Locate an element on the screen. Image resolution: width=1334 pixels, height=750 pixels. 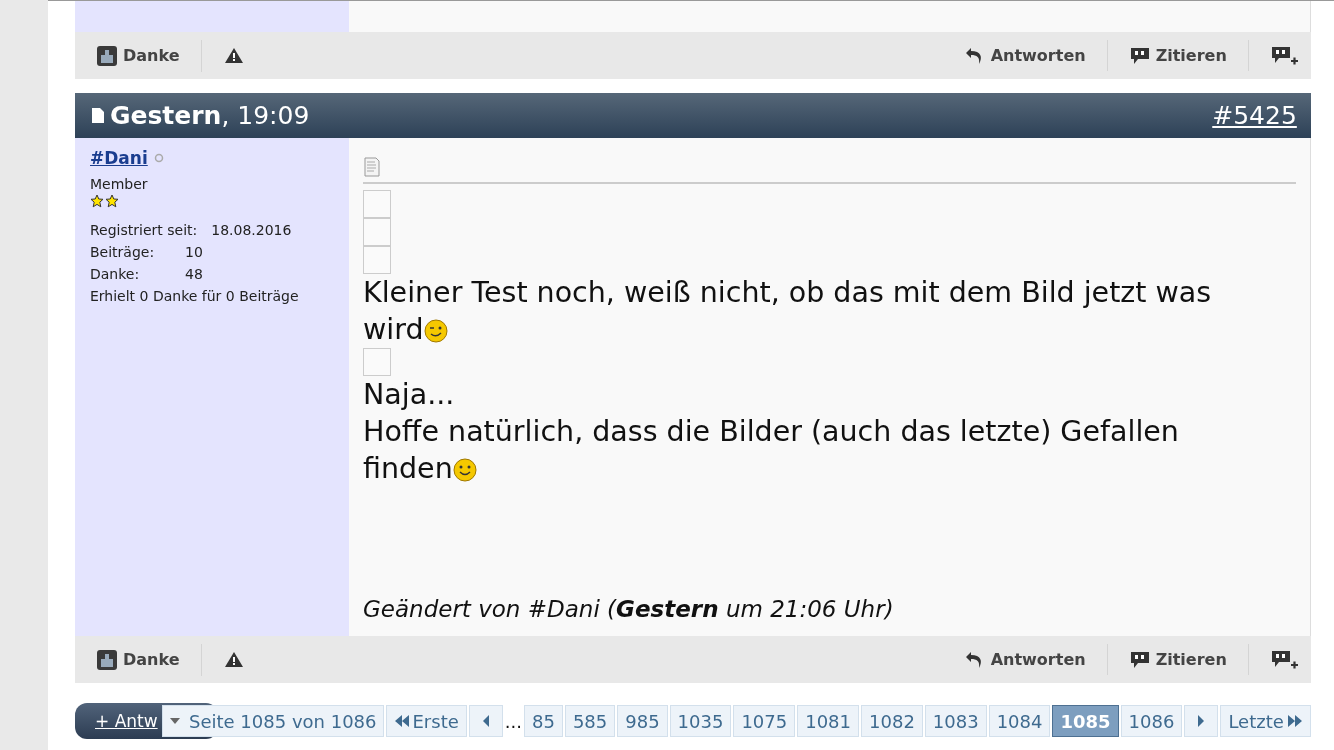
page-link: 1035 is located at coordinates (700, 721).